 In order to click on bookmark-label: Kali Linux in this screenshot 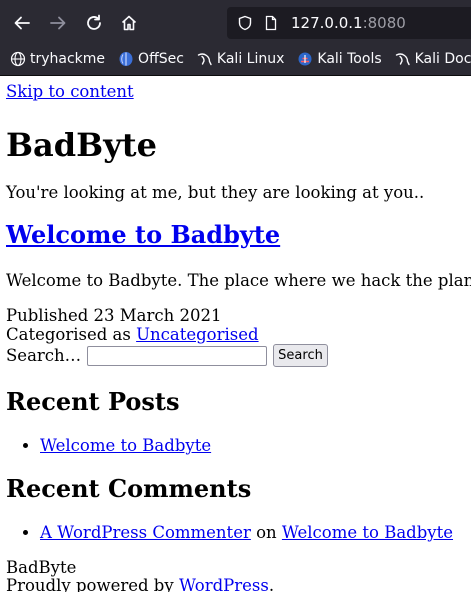, I will do `click(250, 59)`.